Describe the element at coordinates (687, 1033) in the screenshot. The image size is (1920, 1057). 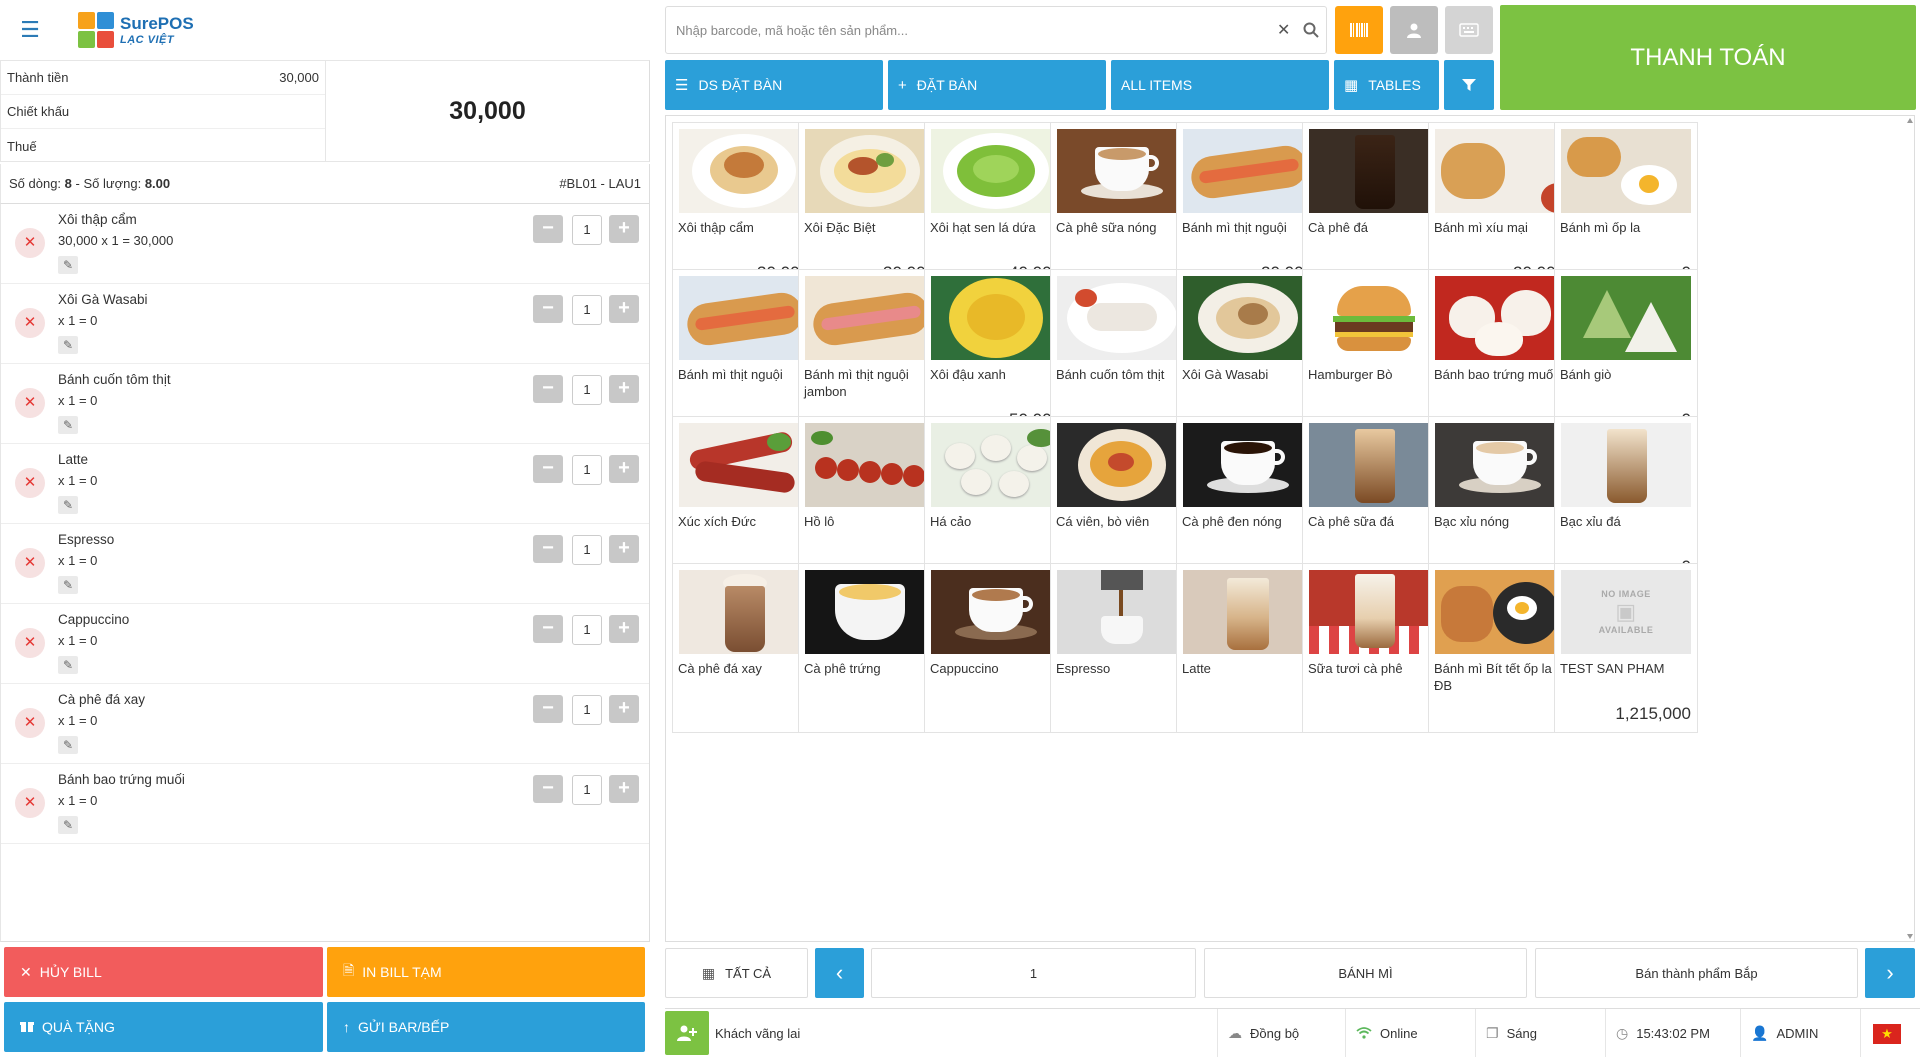
I see `add-customer-button` at that location.